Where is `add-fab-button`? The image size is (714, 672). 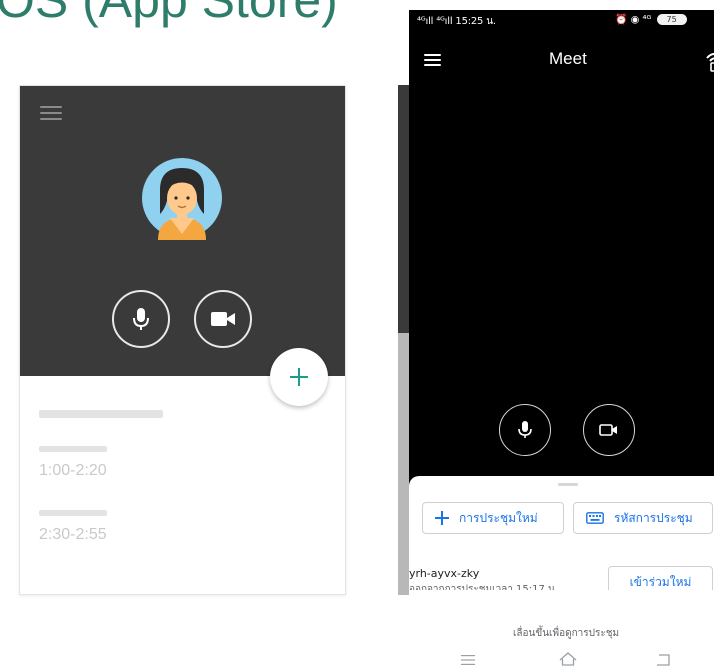 add-fab-button is located at coordinates (299, 377).